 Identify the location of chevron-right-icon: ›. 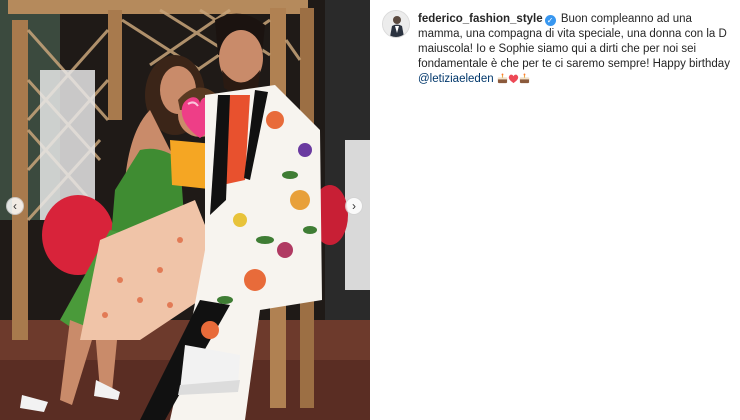
(354, 206).